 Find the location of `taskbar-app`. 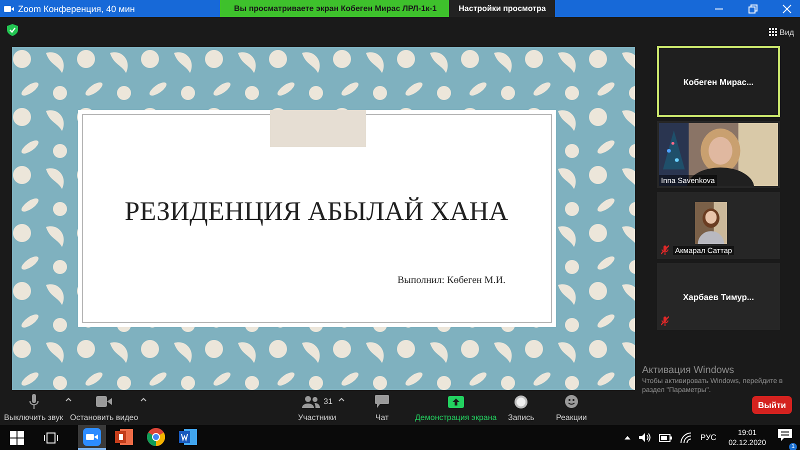

taskbar-app is located at coordinates (92, 437).